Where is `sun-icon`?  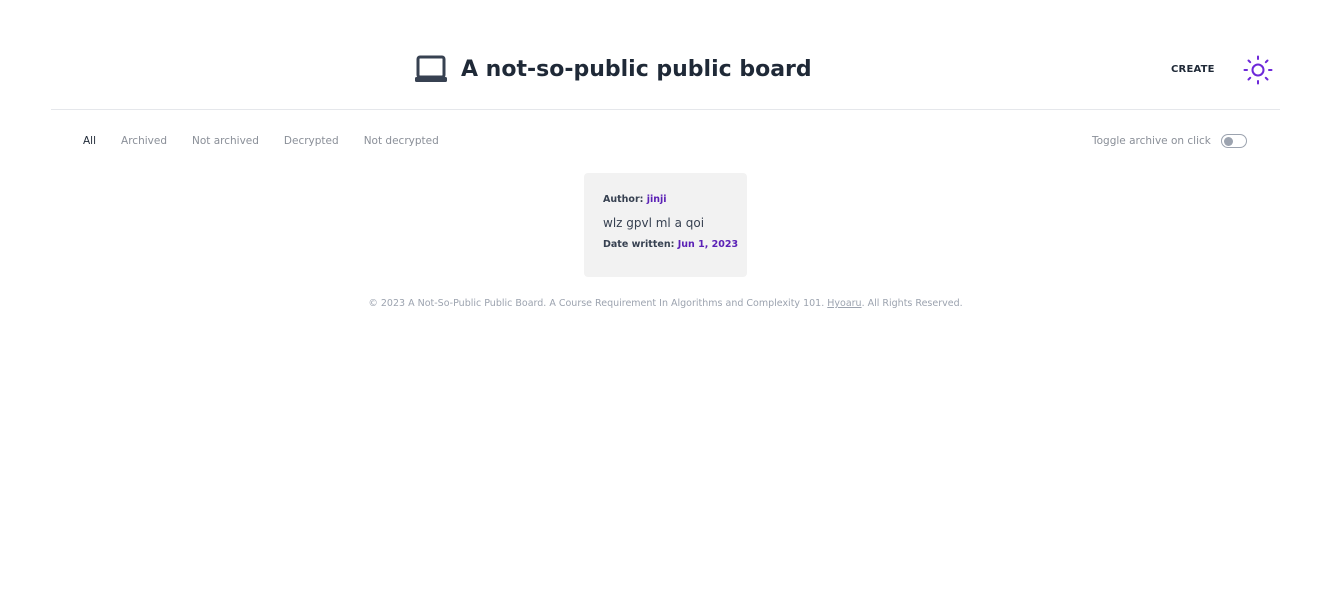 sun-icon is located at coordinates (1258, 70).